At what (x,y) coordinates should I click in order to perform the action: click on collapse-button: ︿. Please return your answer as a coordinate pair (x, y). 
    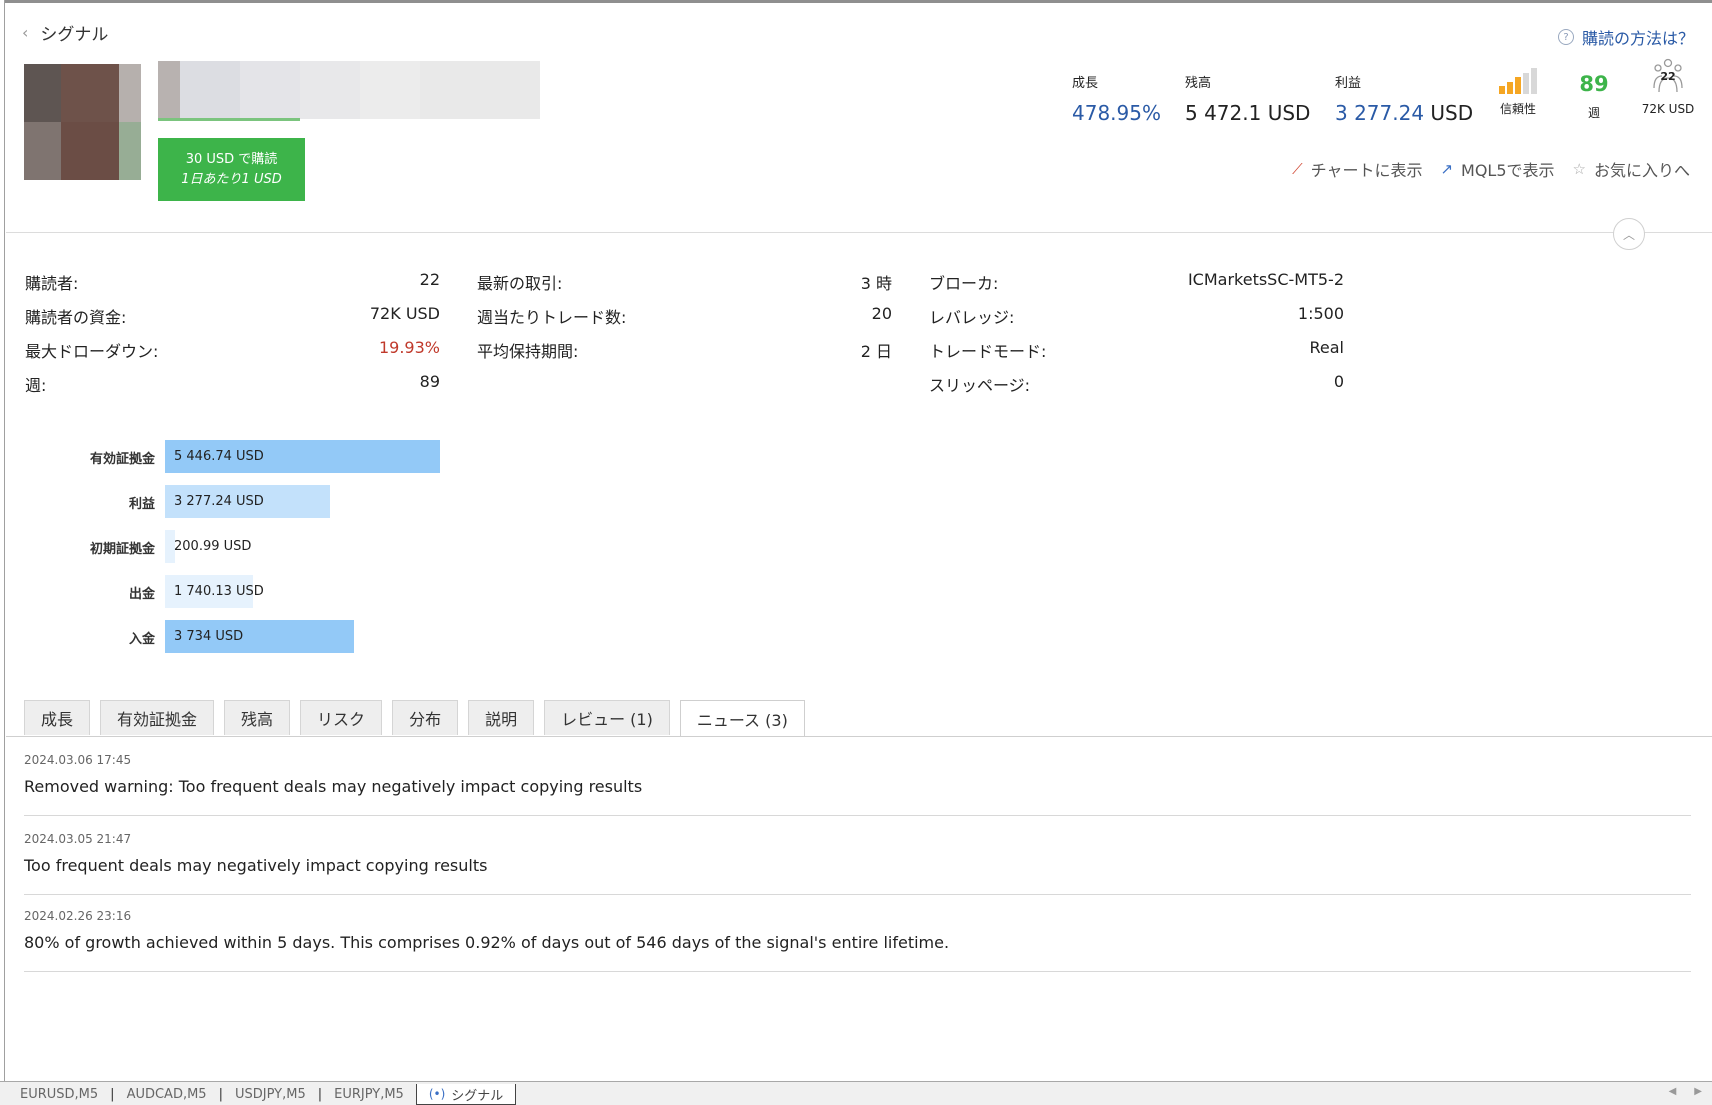
    Looking at the image, I should click on (1629, 234).